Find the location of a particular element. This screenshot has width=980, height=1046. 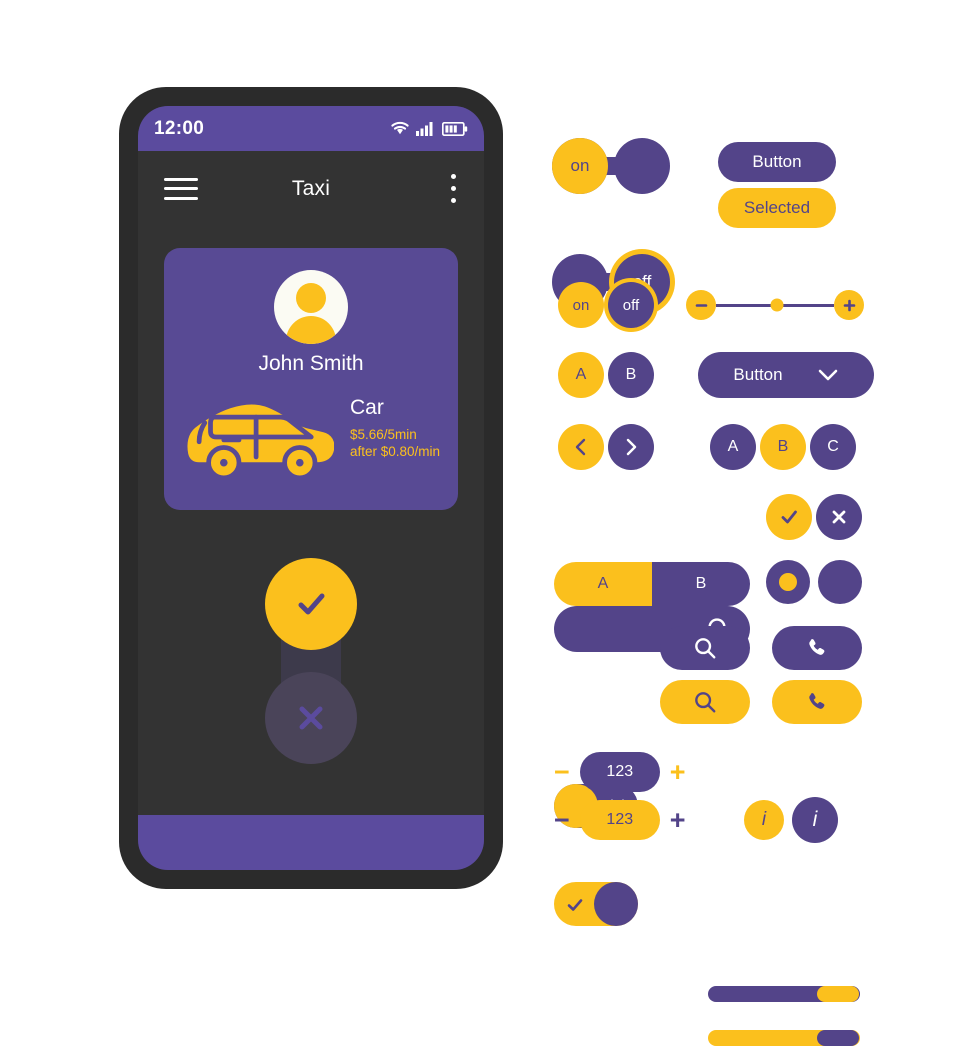

radio-dot is located at coordinates (788, 582).